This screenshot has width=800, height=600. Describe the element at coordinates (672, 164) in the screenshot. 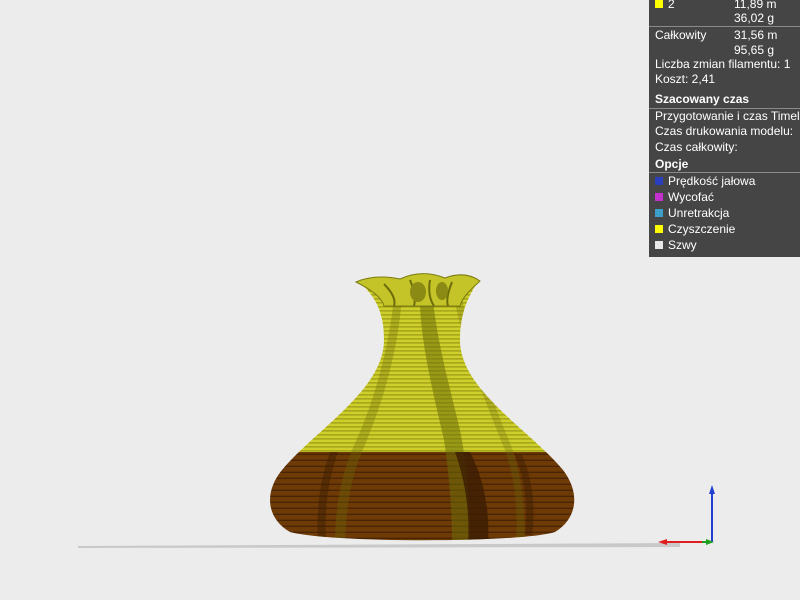

I see `options-heading: Opcje` at that location.